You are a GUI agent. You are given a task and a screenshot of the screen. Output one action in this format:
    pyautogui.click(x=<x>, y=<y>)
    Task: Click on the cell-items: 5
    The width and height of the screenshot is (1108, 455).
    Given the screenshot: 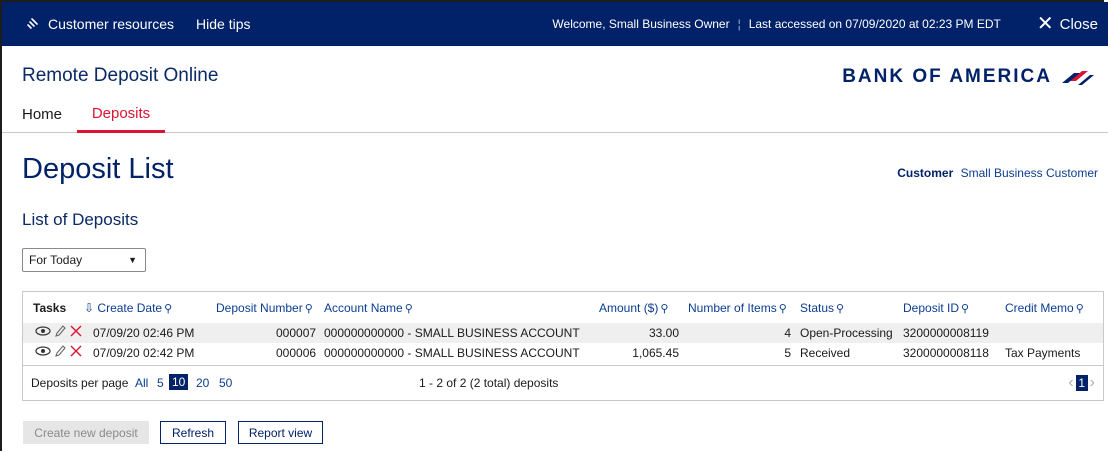 What is the action you would take?
    pyautogui.click(x=787, y=353)
    